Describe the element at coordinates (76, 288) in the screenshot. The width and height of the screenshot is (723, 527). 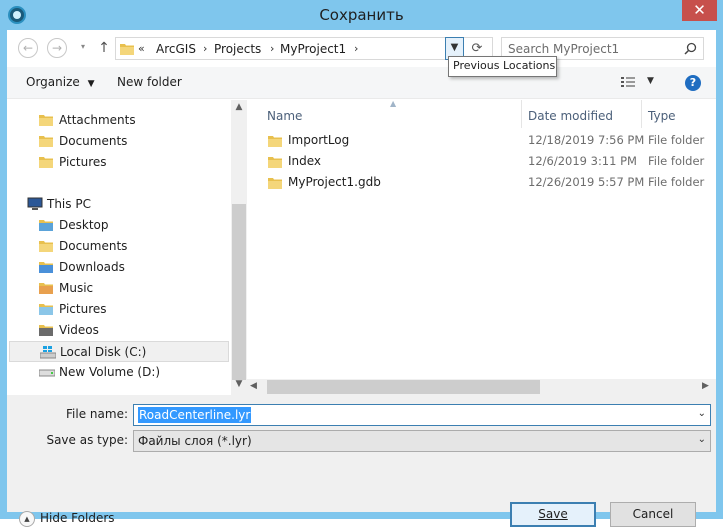
I see `sidebar-item-label: Music` at that location.